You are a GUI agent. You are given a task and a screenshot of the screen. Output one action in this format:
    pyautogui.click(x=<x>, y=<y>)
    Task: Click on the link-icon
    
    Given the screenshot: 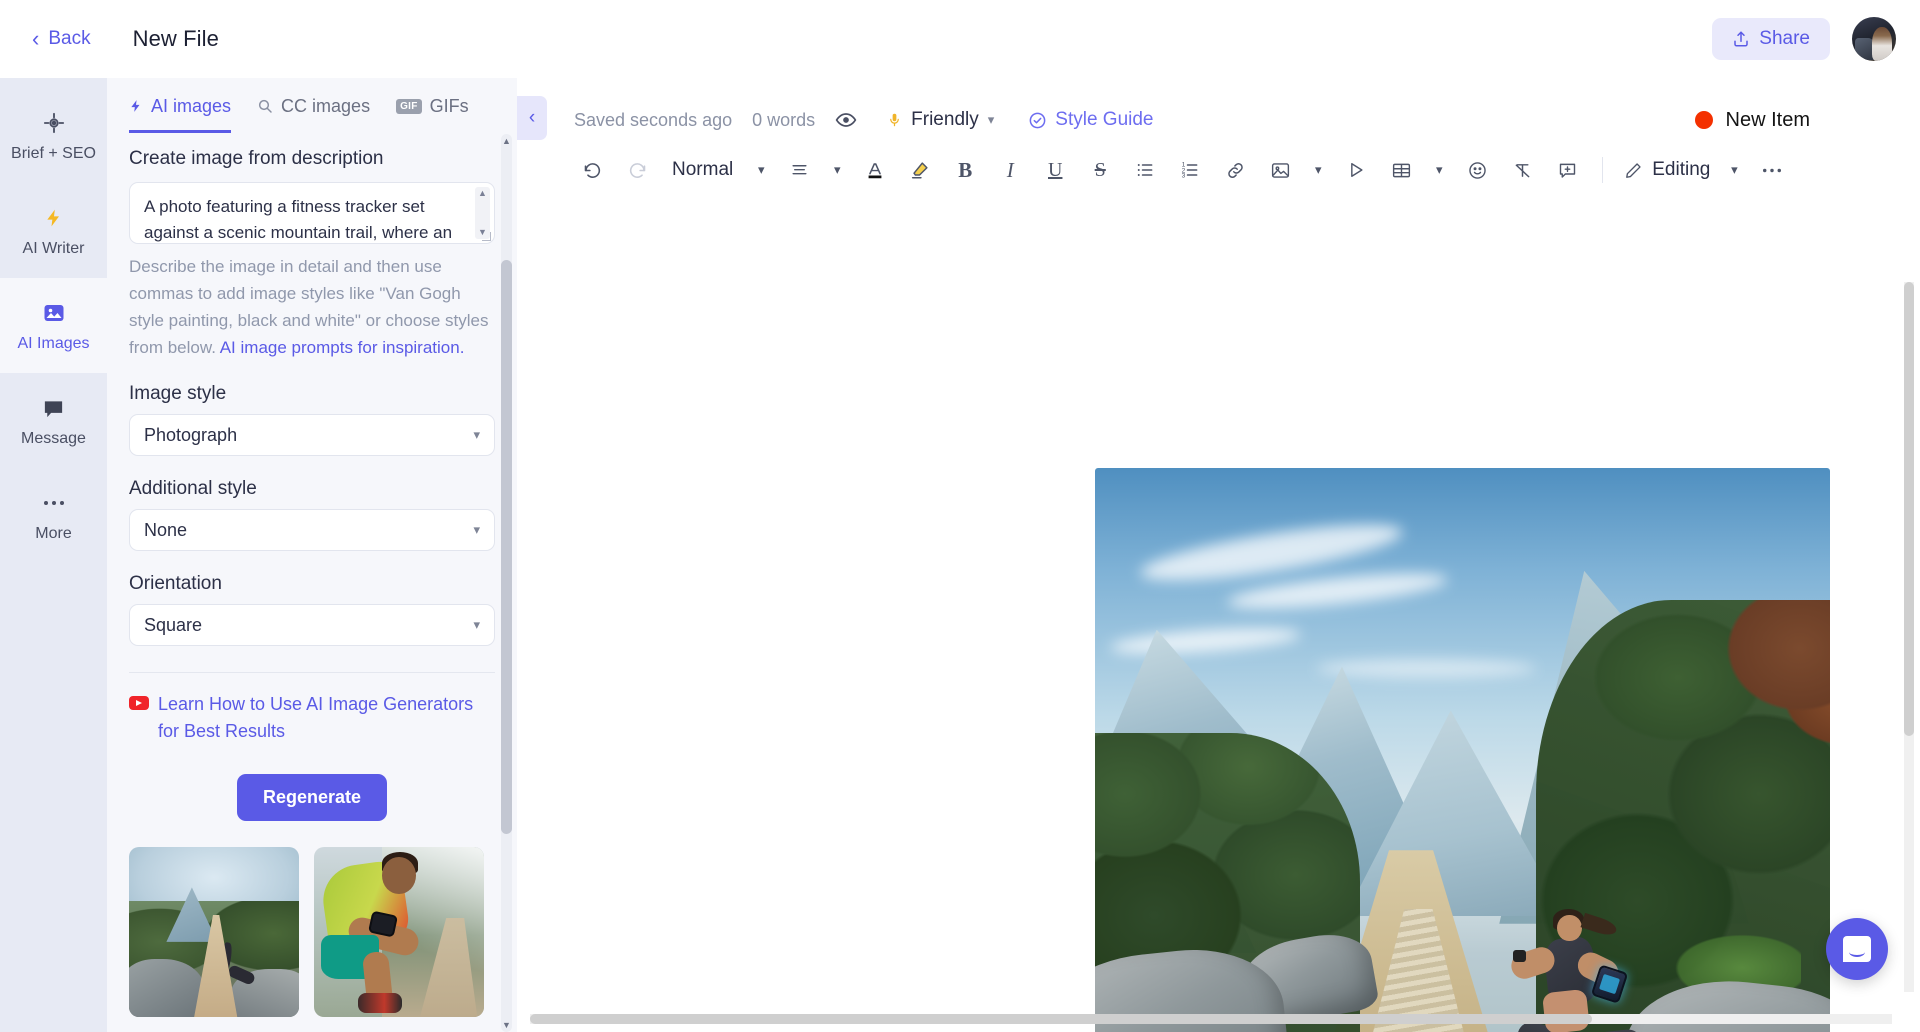 What is the action you would take?
    pyautogui.click(x=1235, y=170)
    